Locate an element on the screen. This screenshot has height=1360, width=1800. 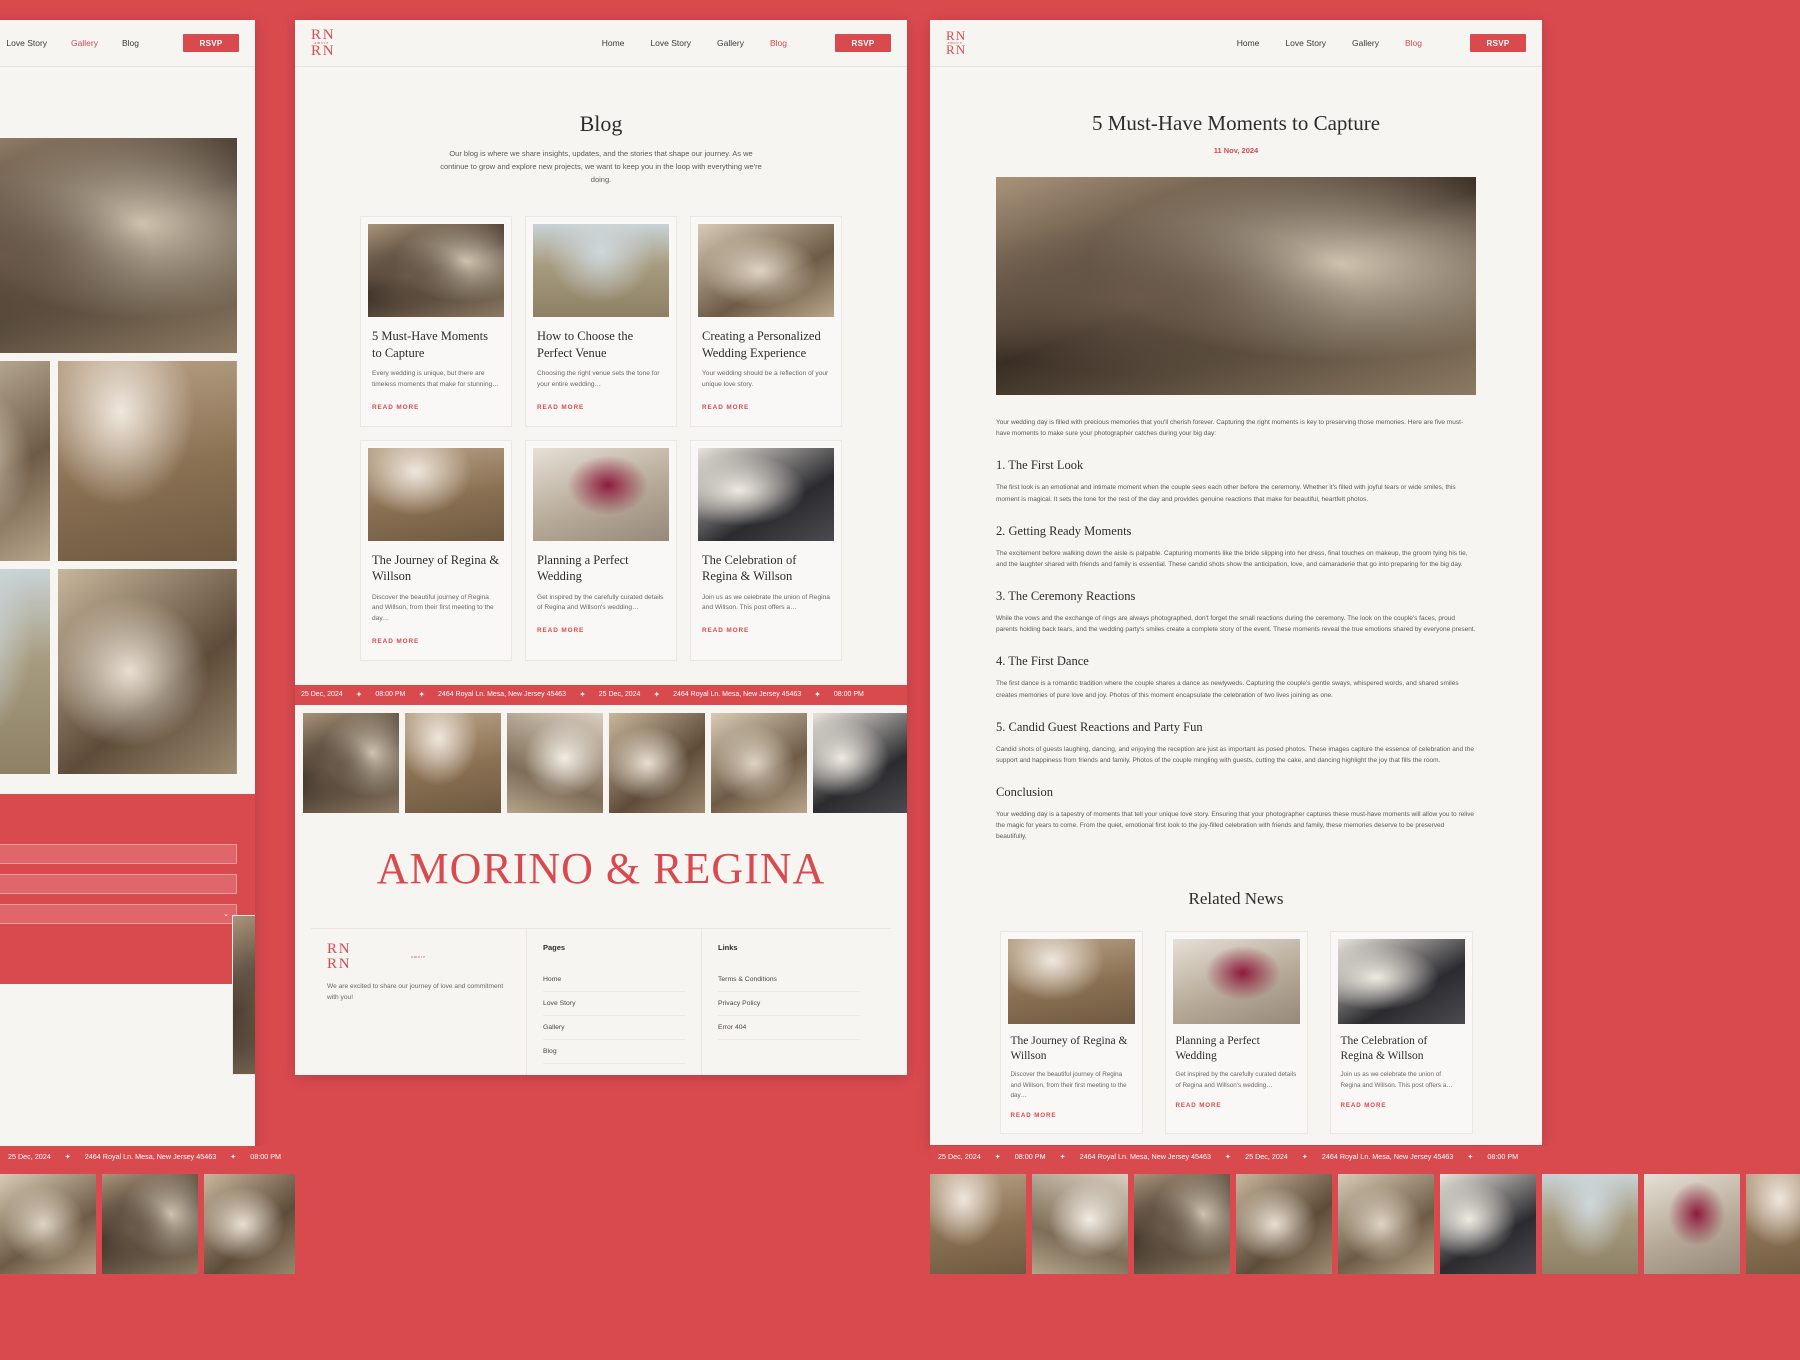
background-photo-strip-right is located at coordinates (1365, 1224).